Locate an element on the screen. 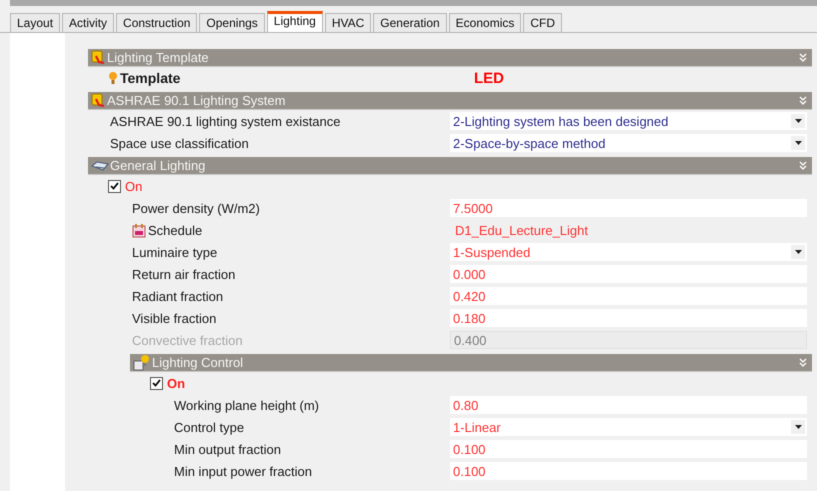 The image size is (817, 491). tab: Openings is located at coordinates (232, 22).